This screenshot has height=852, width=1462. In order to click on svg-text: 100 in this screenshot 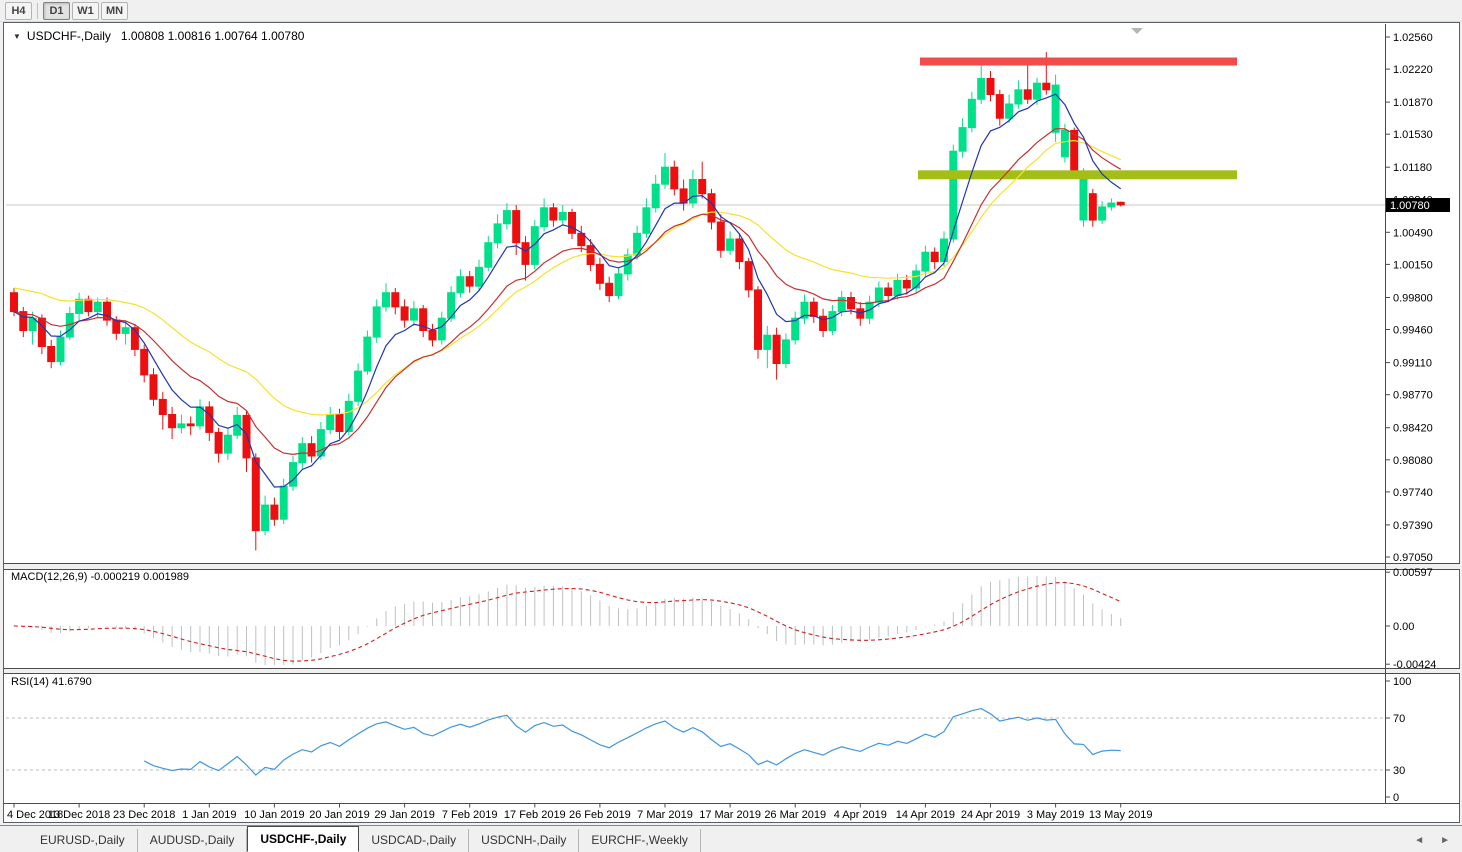, I will do `click(1402, 682)`.